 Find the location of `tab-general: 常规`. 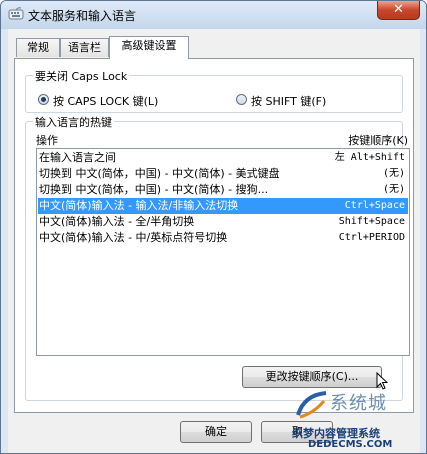

tab-general: 常规 is located at coordinates (38, 47).